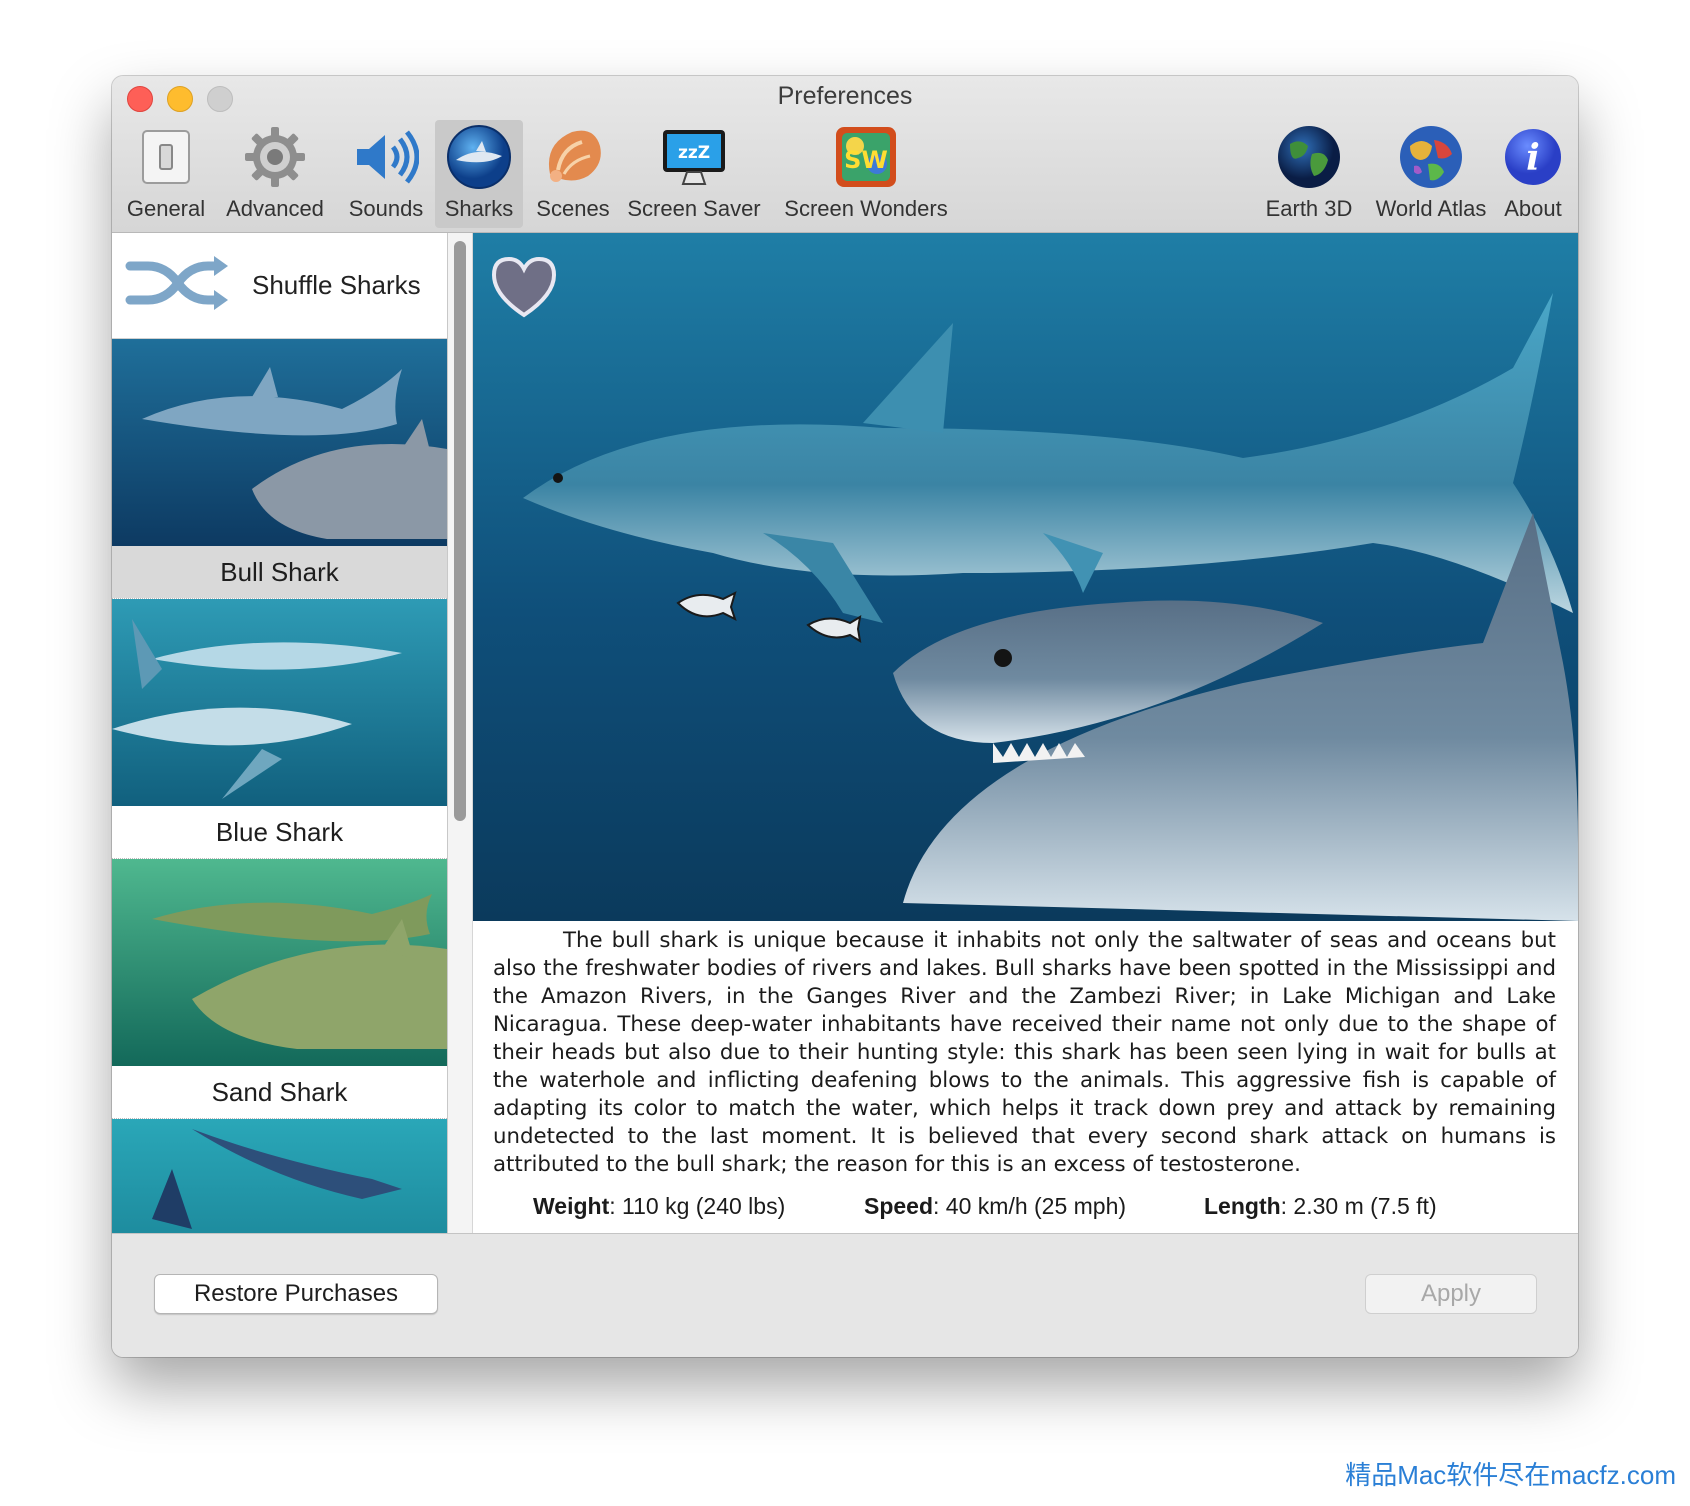 The image size is (1690, 1506). I want to click on shuffle-label: Shuffle Sharks, so click(336, 285).